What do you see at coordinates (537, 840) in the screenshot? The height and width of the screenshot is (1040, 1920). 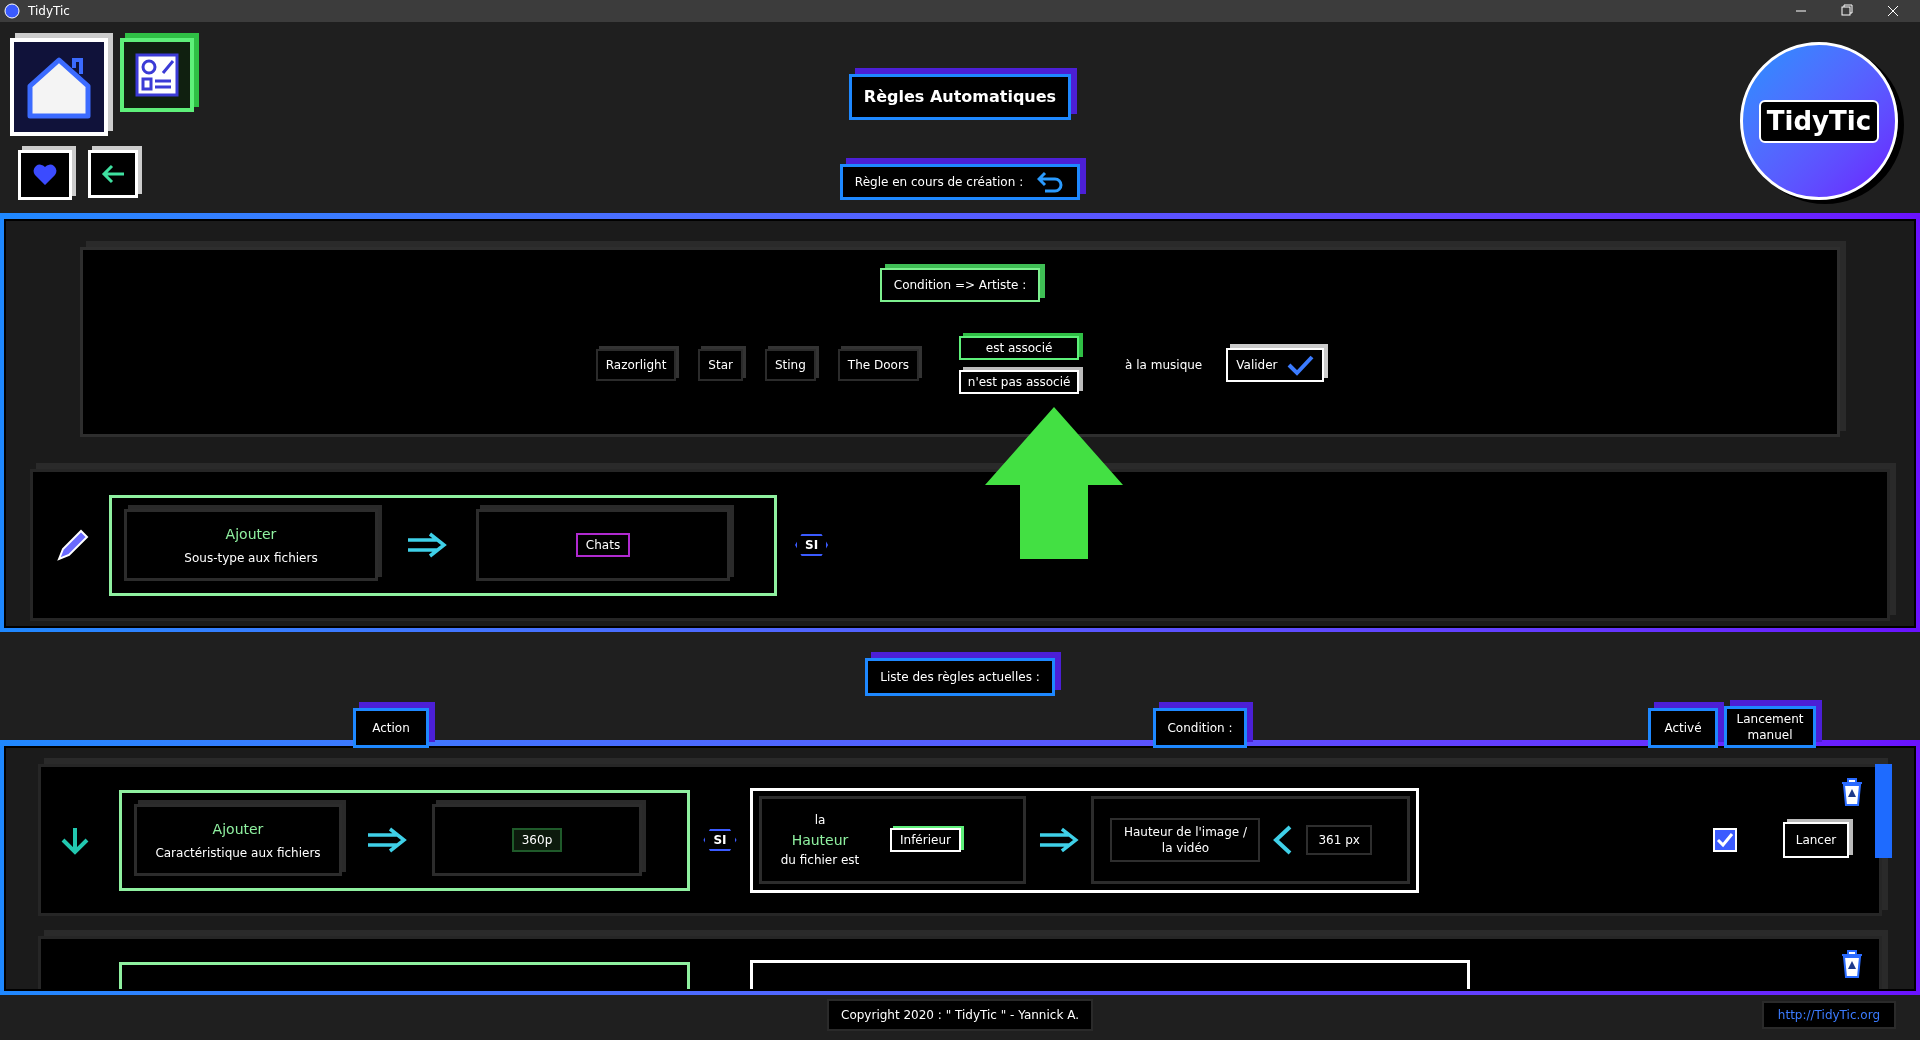 I see `value-tag: 360p` at bounding box center [537, 840].